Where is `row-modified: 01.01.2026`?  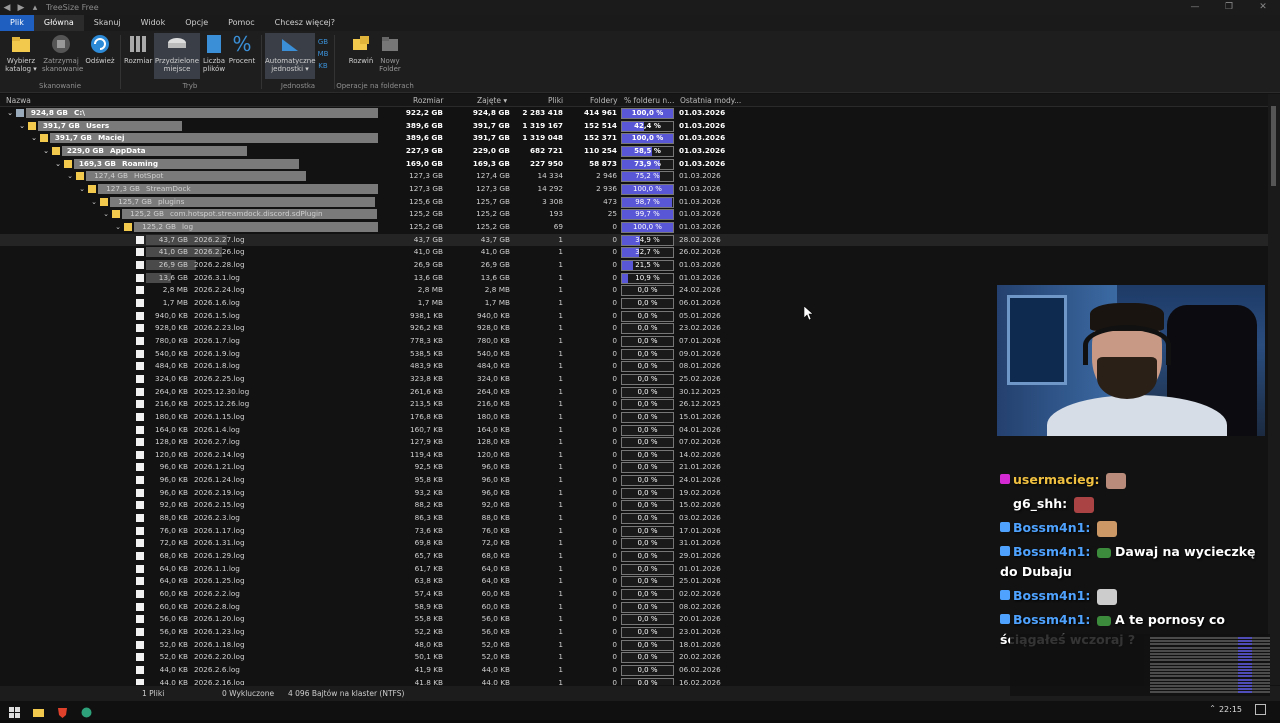
row-modified: 01.01.2026 is located at coordinates (700, 568).